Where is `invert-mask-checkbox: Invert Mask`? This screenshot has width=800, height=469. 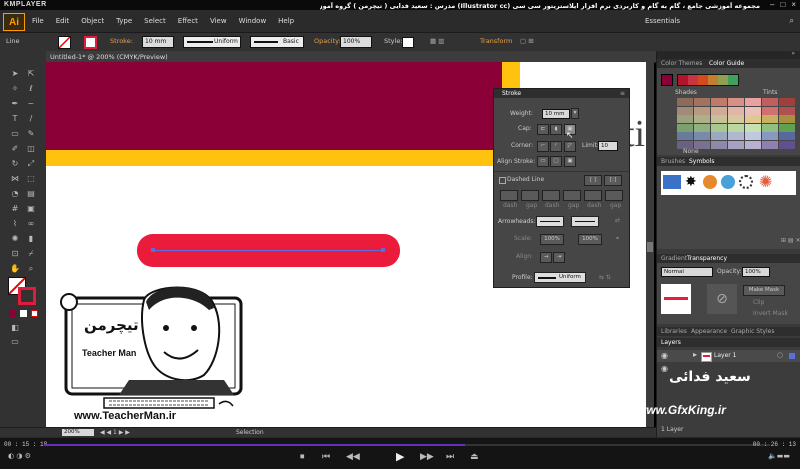 invert-mask-checkbox: Invert Mask is located at coordinates (770, 313).